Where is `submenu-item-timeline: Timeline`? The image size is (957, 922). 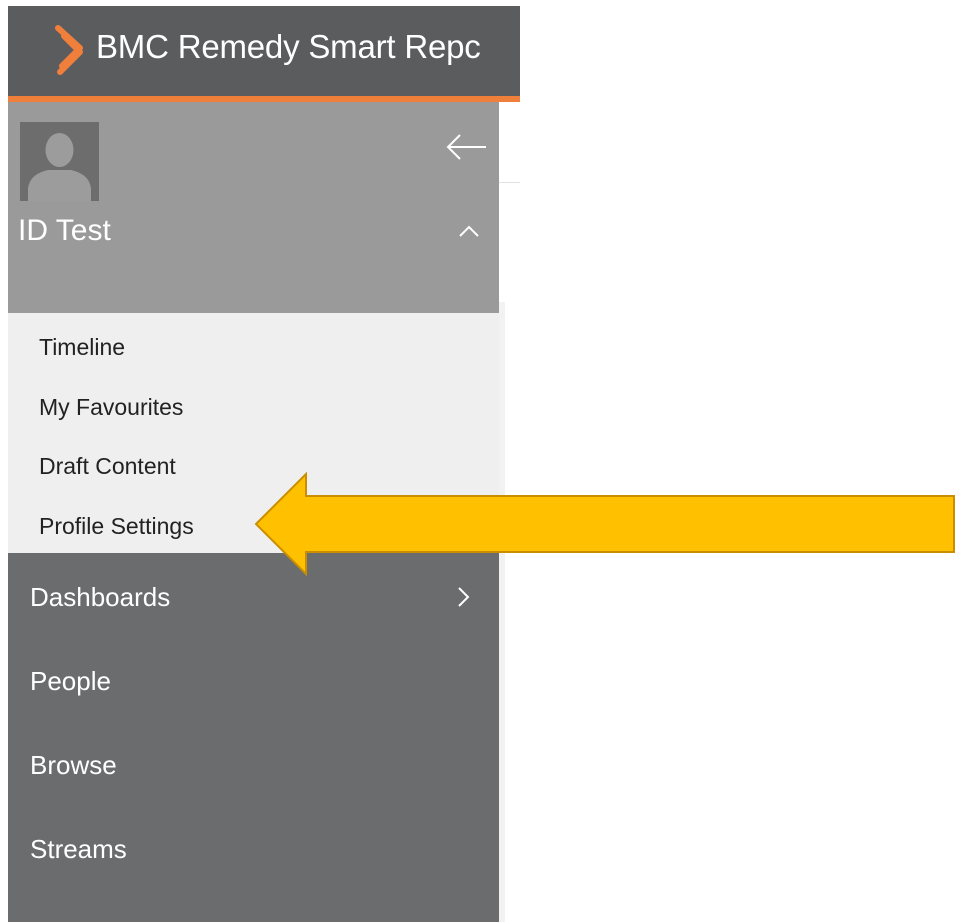
submenu-item-timeline: Timeline is located at coordinates (82, 347).